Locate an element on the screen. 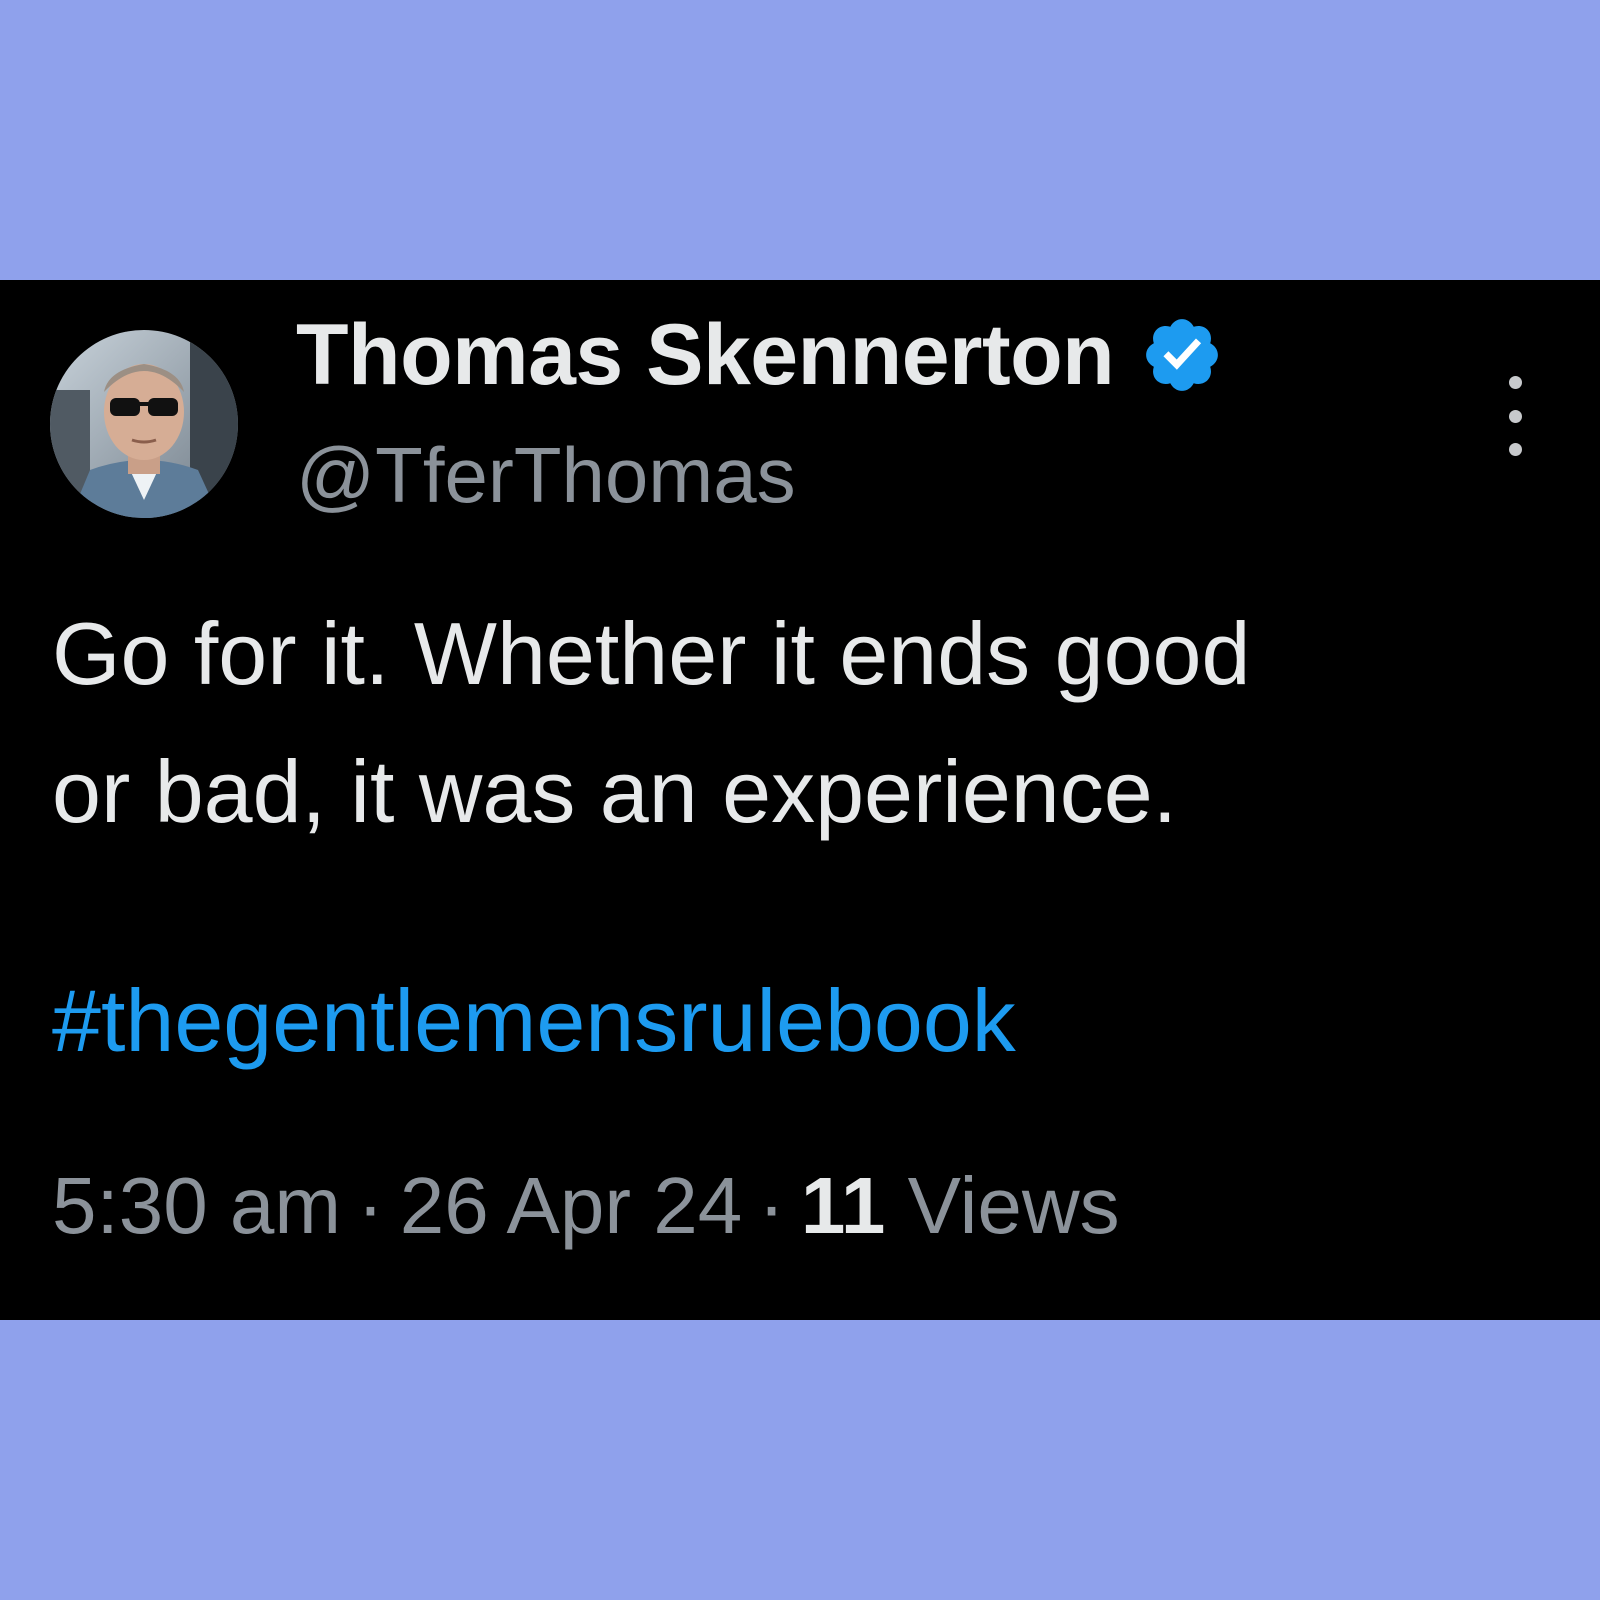 The width and height of the screenshot is (1600, 1600). tweet-time: 5:30 am is located at coordinates (196, 1205).